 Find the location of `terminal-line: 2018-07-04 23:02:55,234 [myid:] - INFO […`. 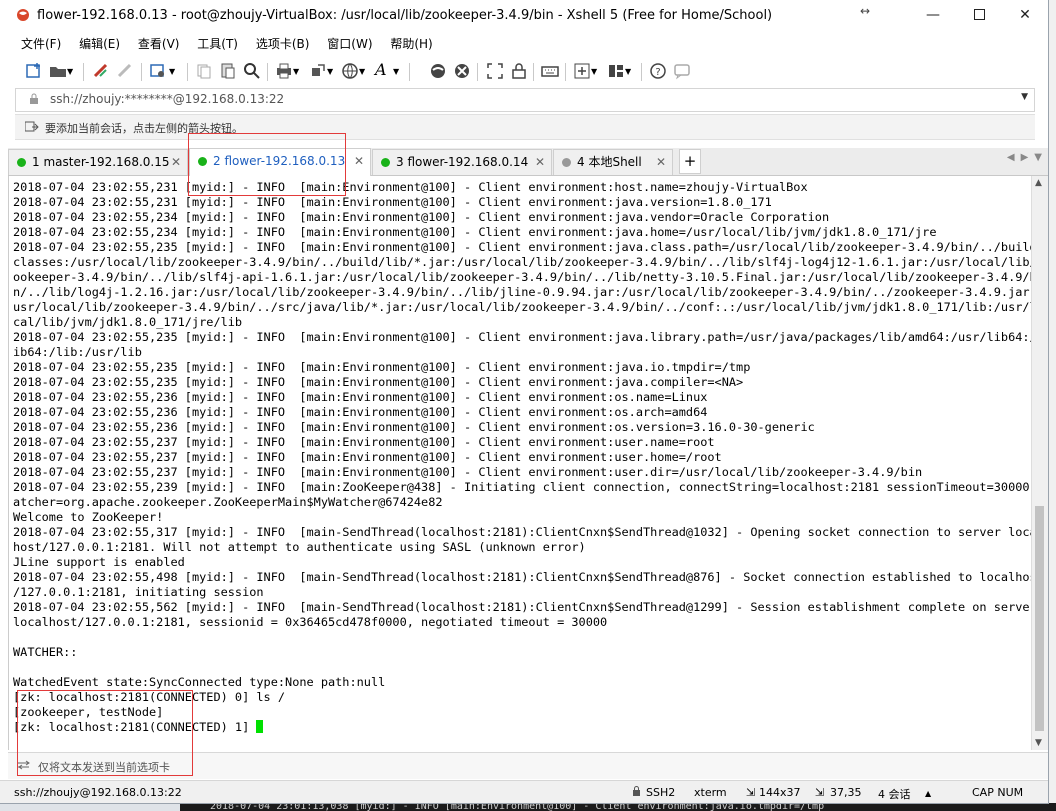

terminal-line: 2018-07-04 23:02:55,234 [myid:] - INFO [… is located at coordinates (475, 232).